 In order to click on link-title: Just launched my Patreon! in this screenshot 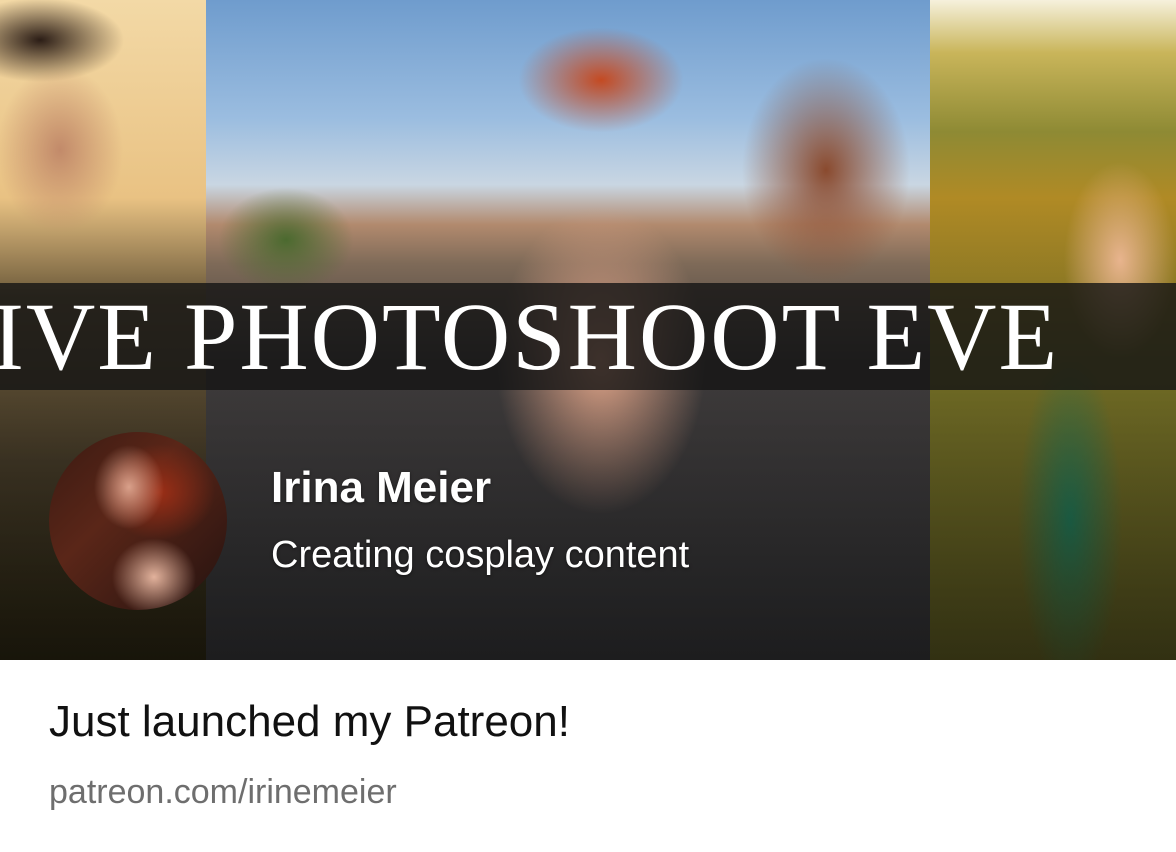, I will do `click(309, 722)`.